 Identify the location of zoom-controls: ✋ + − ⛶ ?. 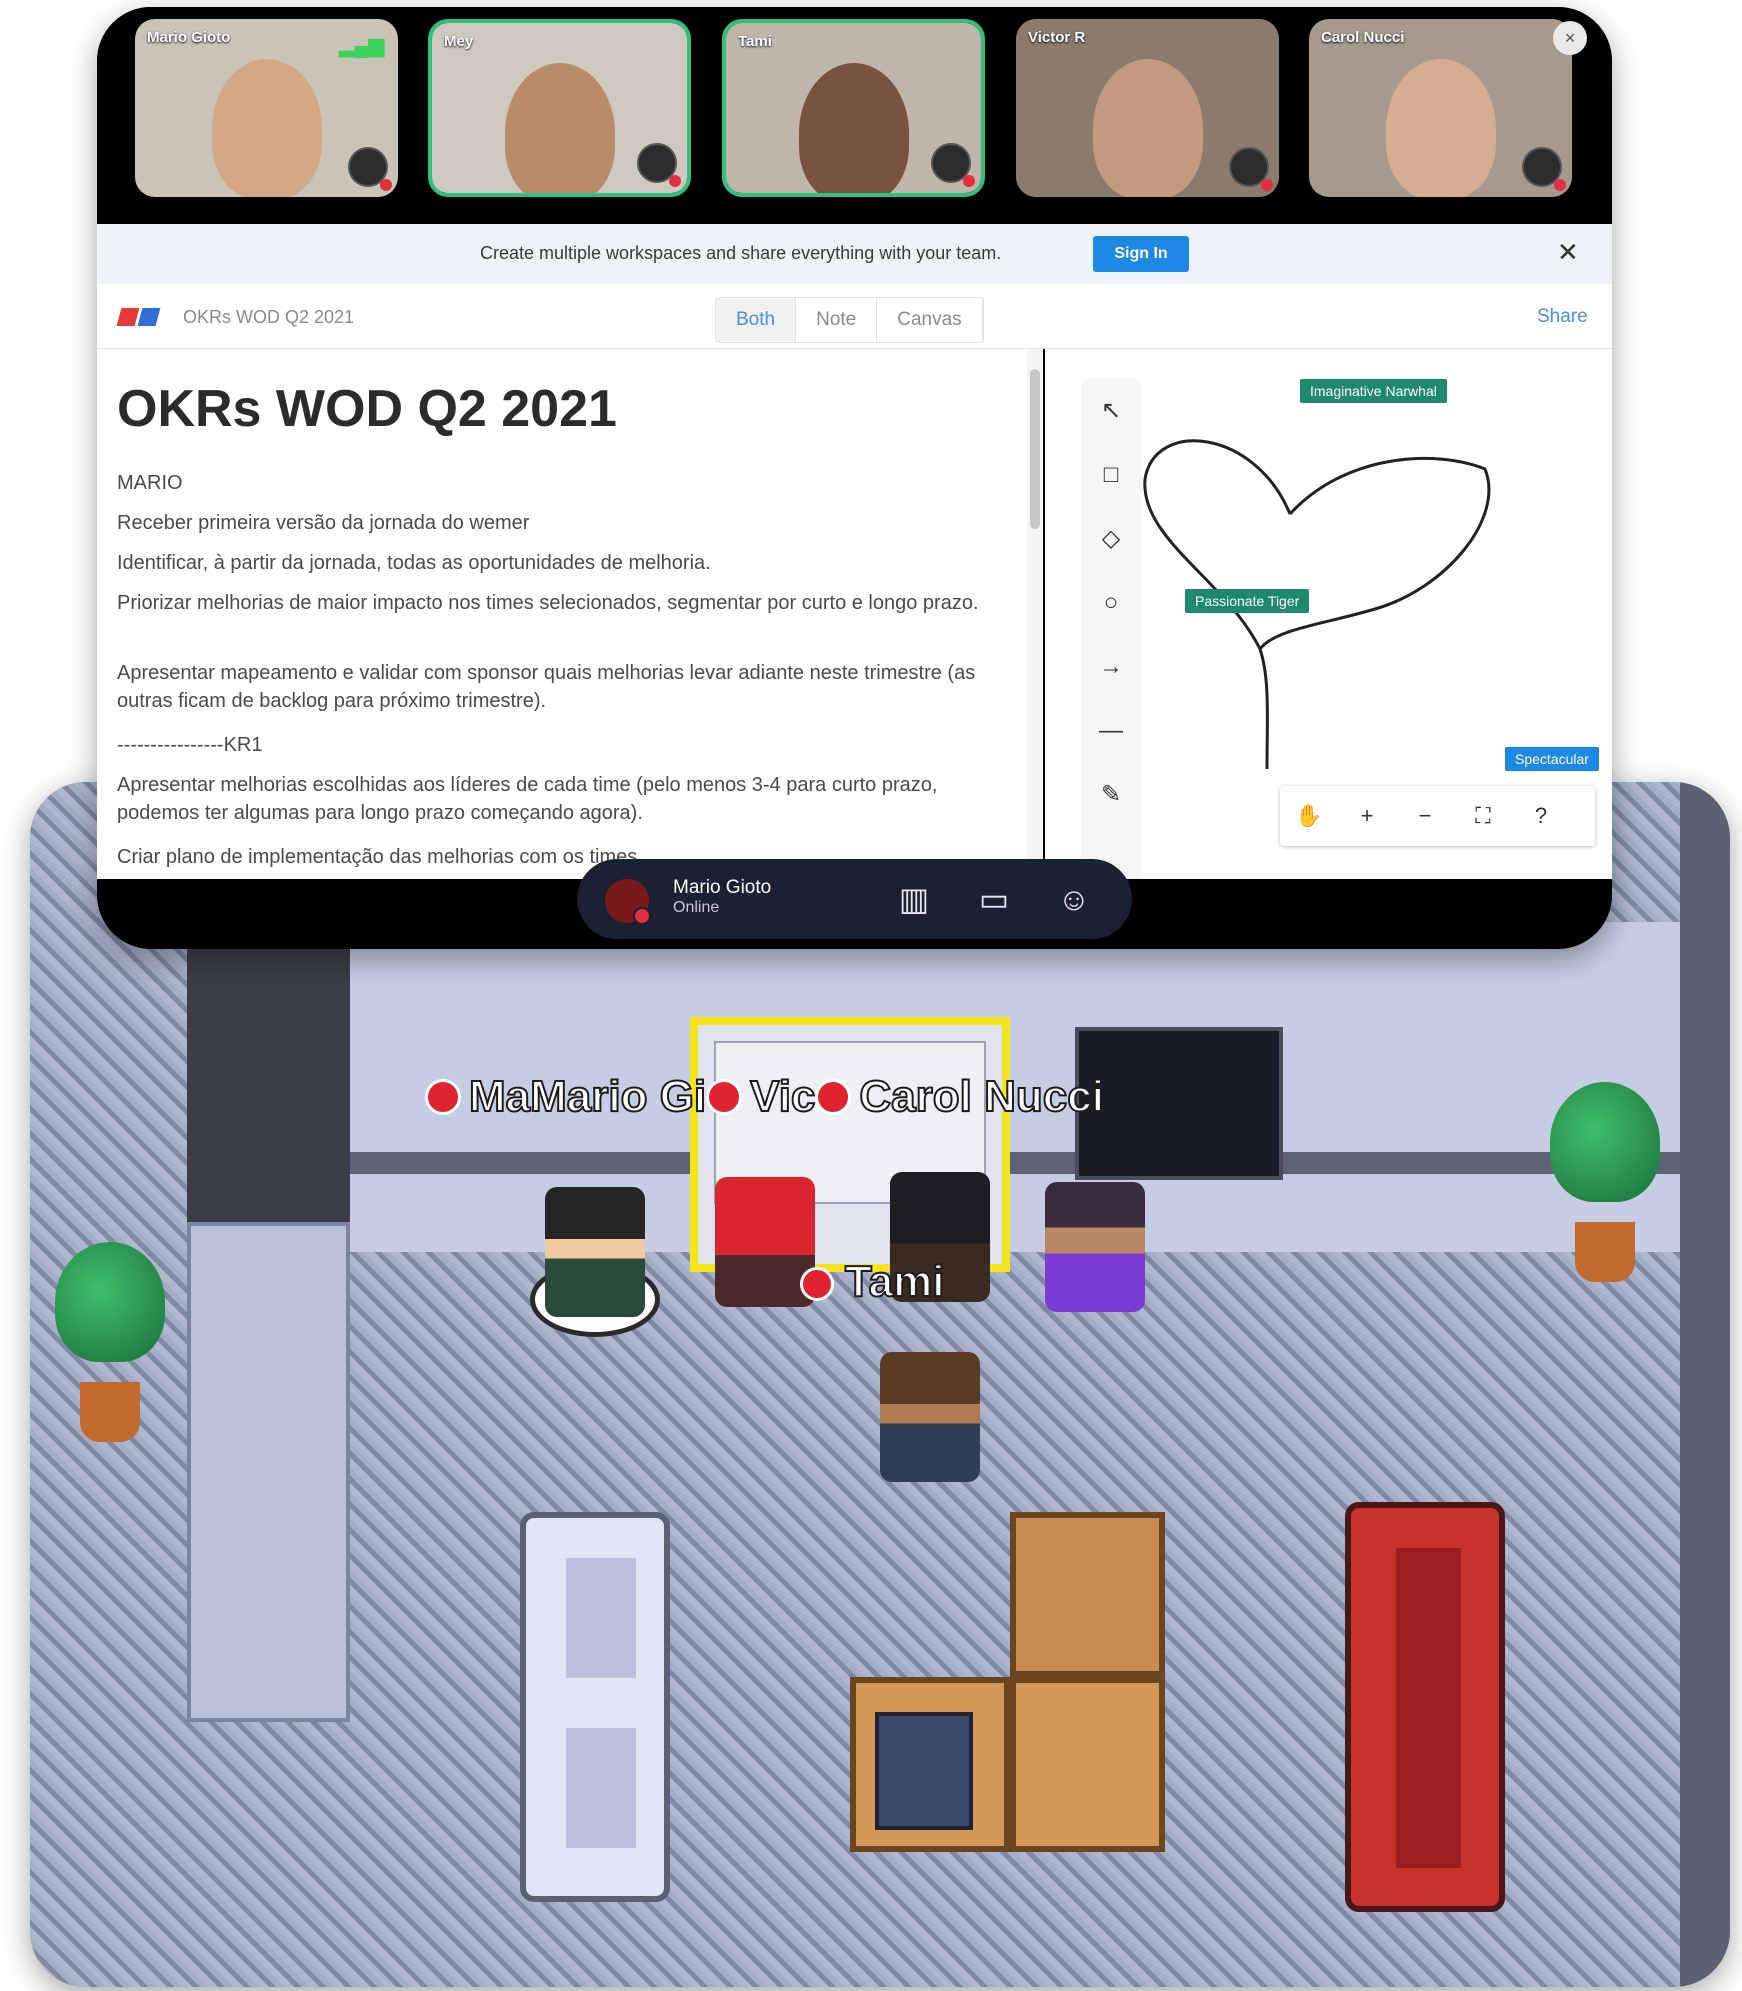
(1437, 816).